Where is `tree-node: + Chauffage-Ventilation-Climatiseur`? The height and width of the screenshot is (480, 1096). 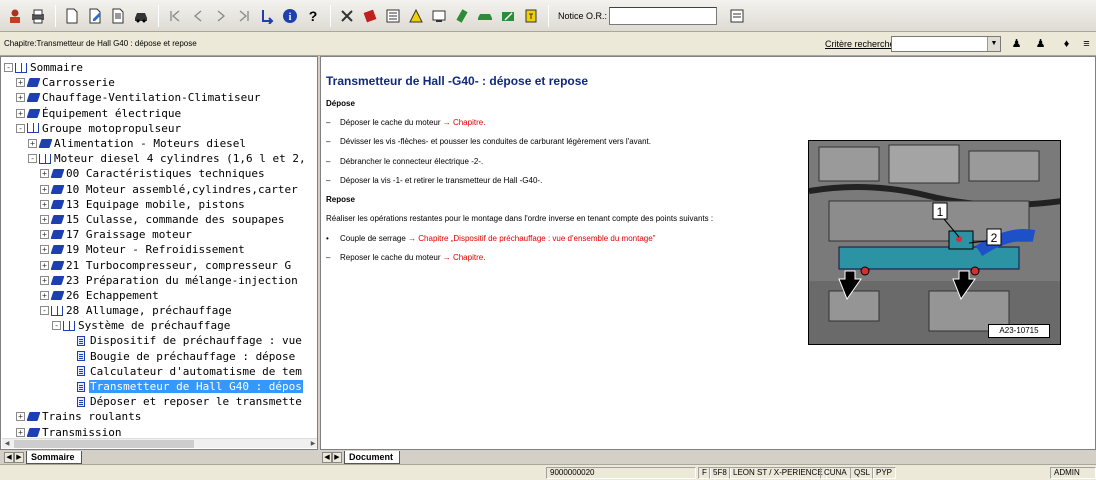 tree-node: + Chauffage-Ventilation-Climatiseur is located at coordinates (159, 97).